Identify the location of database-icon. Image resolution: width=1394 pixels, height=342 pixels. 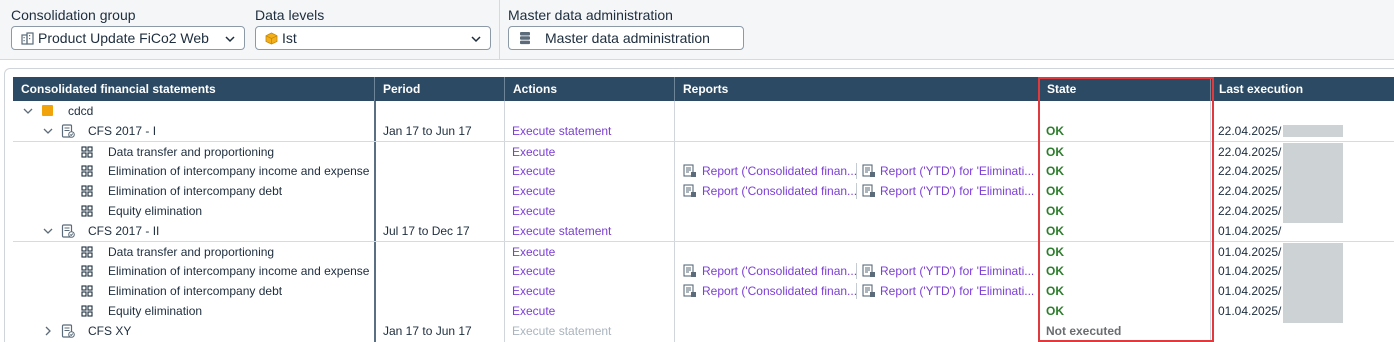
(526, 38).